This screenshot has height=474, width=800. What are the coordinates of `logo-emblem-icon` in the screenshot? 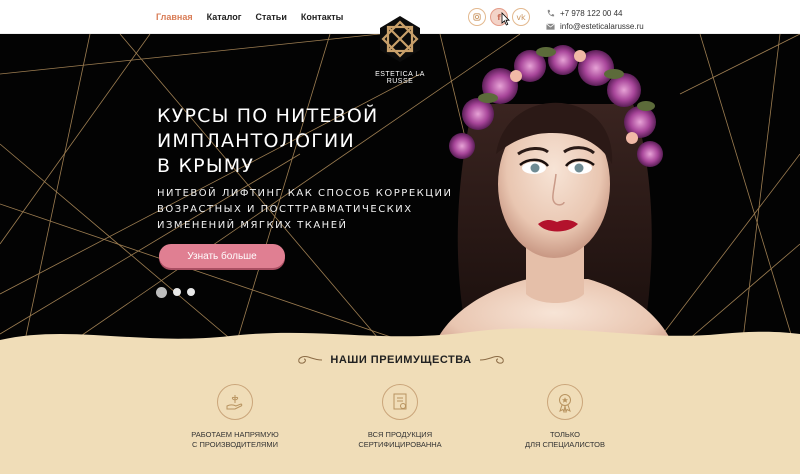 It's located at (400, 39).